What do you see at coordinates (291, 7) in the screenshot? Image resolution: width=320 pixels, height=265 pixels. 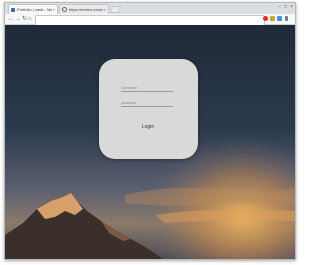 I see `close-window-icon: ×` at bounding box center [291, 7].